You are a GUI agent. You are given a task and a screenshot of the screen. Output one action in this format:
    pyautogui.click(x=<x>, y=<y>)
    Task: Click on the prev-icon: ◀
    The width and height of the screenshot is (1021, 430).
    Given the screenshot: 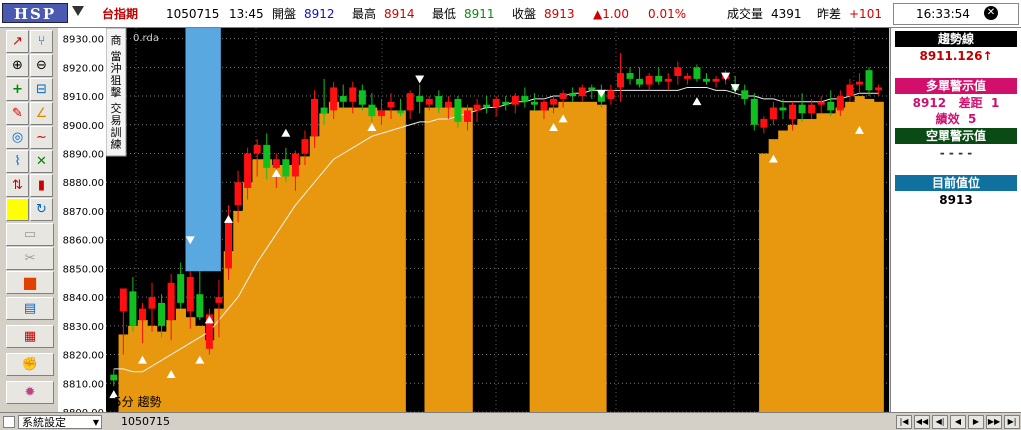 What is the action you would take?
    pyautogui.click(x=958, y=422)
    